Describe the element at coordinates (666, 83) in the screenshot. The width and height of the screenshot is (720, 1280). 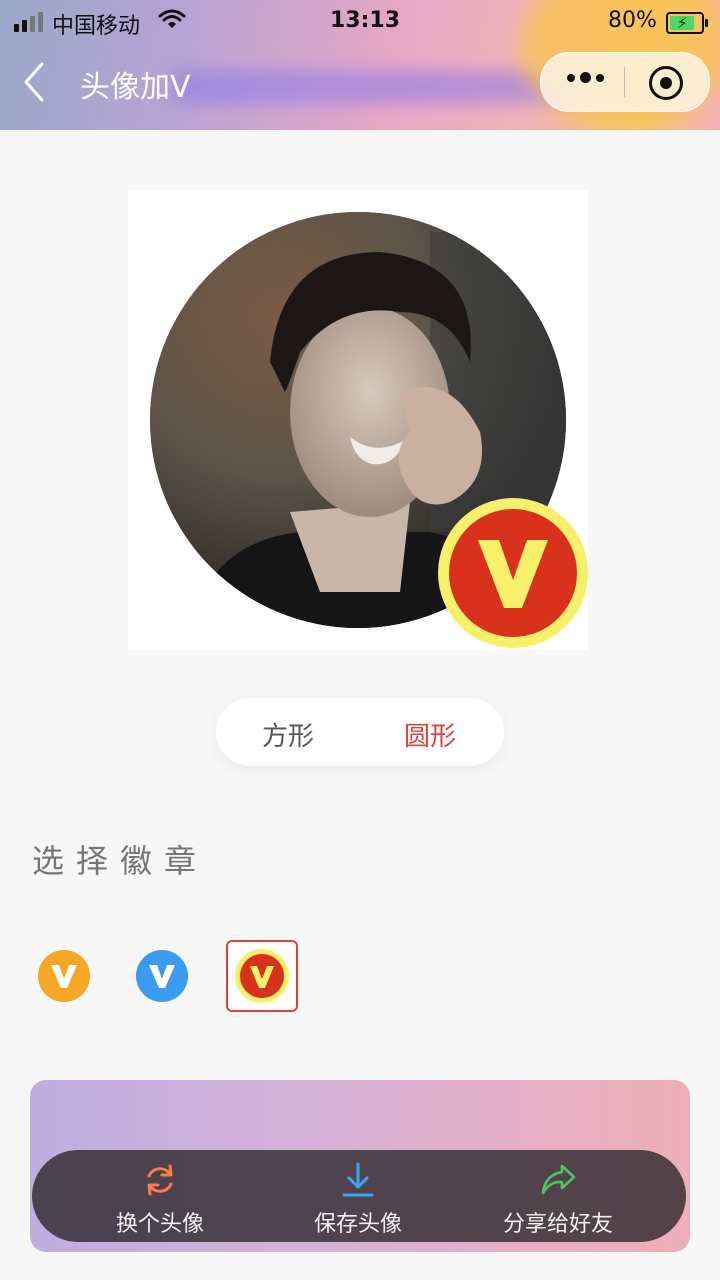
I see `close-button` at that location.